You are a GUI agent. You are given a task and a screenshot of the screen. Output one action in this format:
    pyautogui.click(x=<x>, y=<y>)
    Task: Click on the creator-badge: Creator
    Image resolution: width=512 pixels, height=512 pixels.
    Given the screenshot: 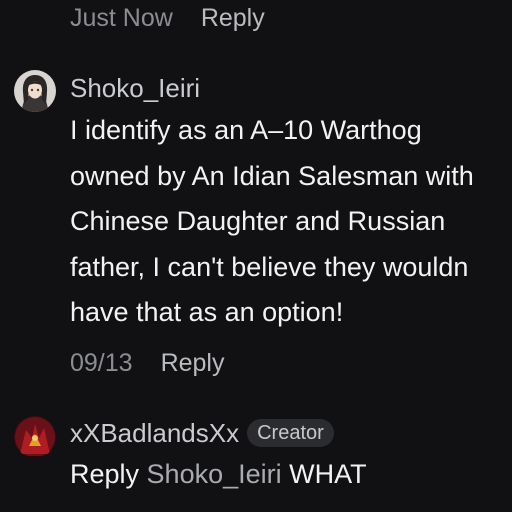 What is the action you would take?
    pyautogui.click(x=290, y=433)
    